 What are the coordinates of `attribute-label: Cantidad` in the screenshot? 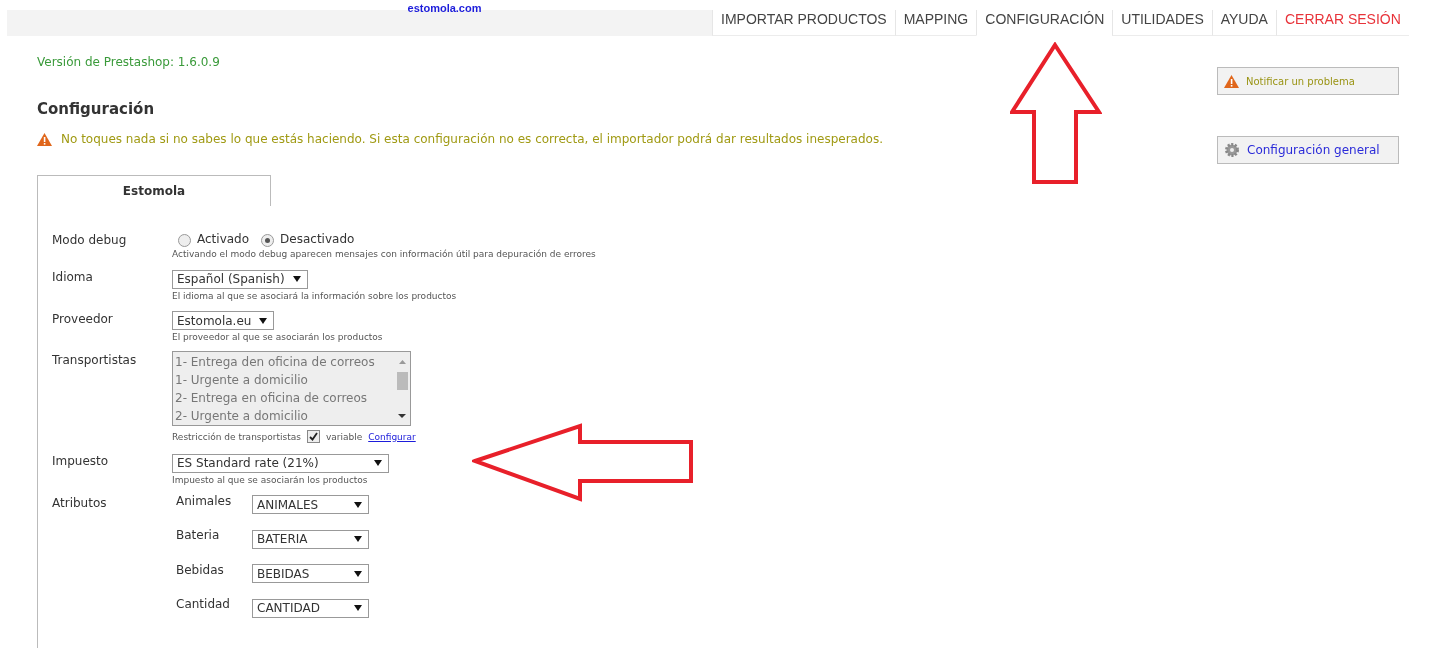 It's located at (203, 605).